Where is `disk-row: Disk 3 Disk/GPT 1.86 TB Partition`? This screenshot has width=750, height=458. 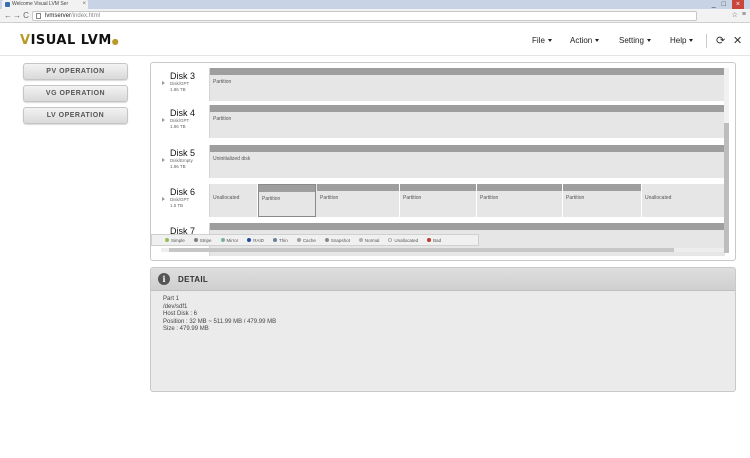 disk-row: Disk 3 Disk/GPT 1.86 TB Partition is located at coordinates (443, 84).